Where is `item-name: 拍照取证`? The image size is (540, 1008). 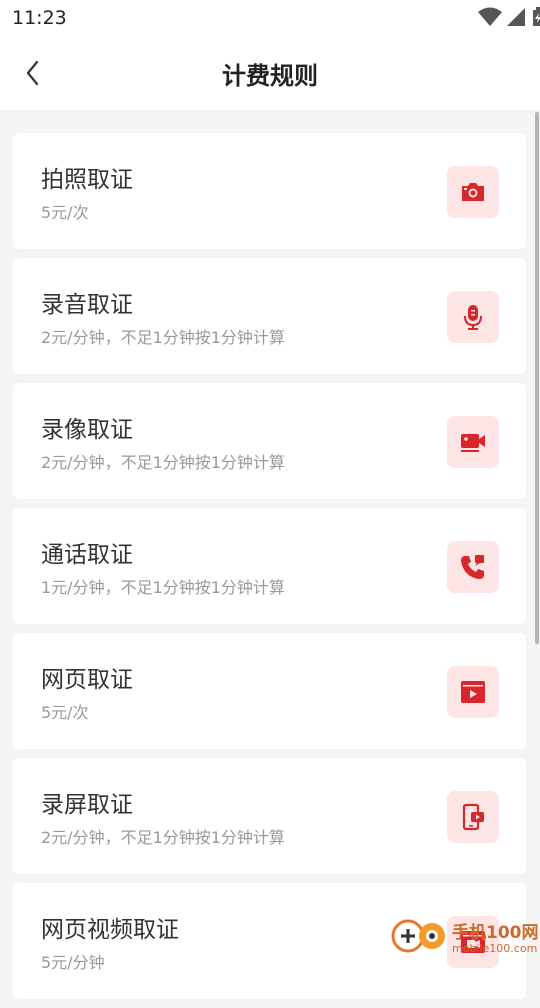
item-name: 拍照取证 is located at coordinates (87, 180).